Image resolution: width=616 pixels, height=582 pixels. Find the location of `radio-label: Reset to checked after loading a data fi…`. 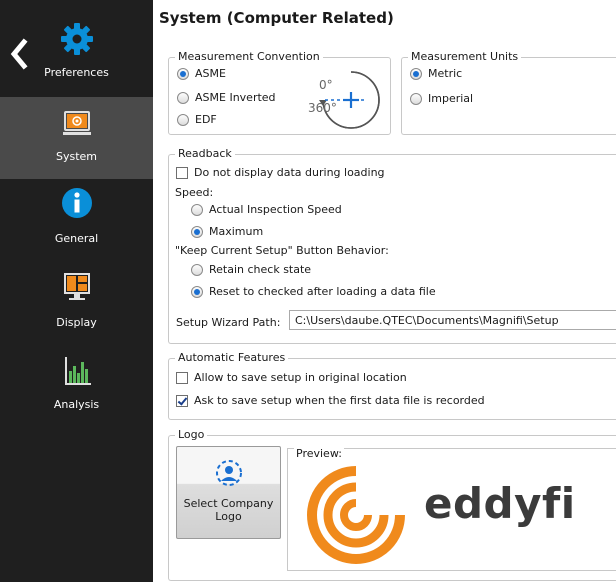

radio-label: Reset to checked after loading a data fi… is located at coordinates (322, 291).